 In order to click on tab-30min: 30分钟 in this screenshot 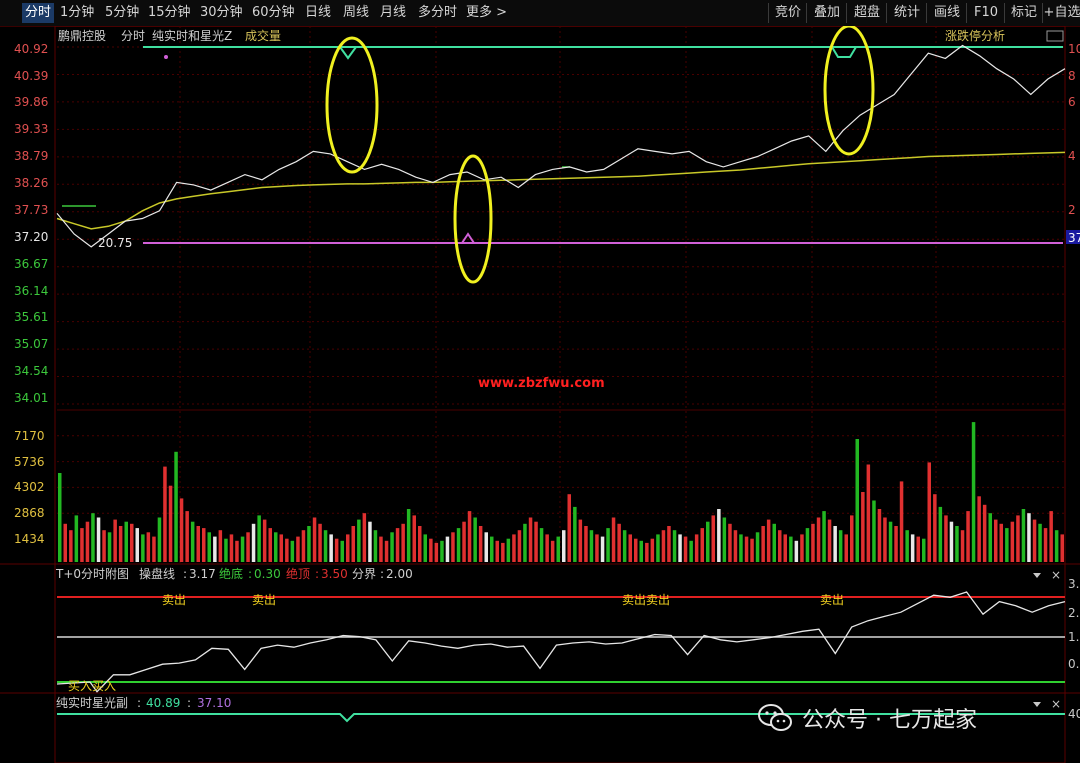, I will do `click(221, 13)`.